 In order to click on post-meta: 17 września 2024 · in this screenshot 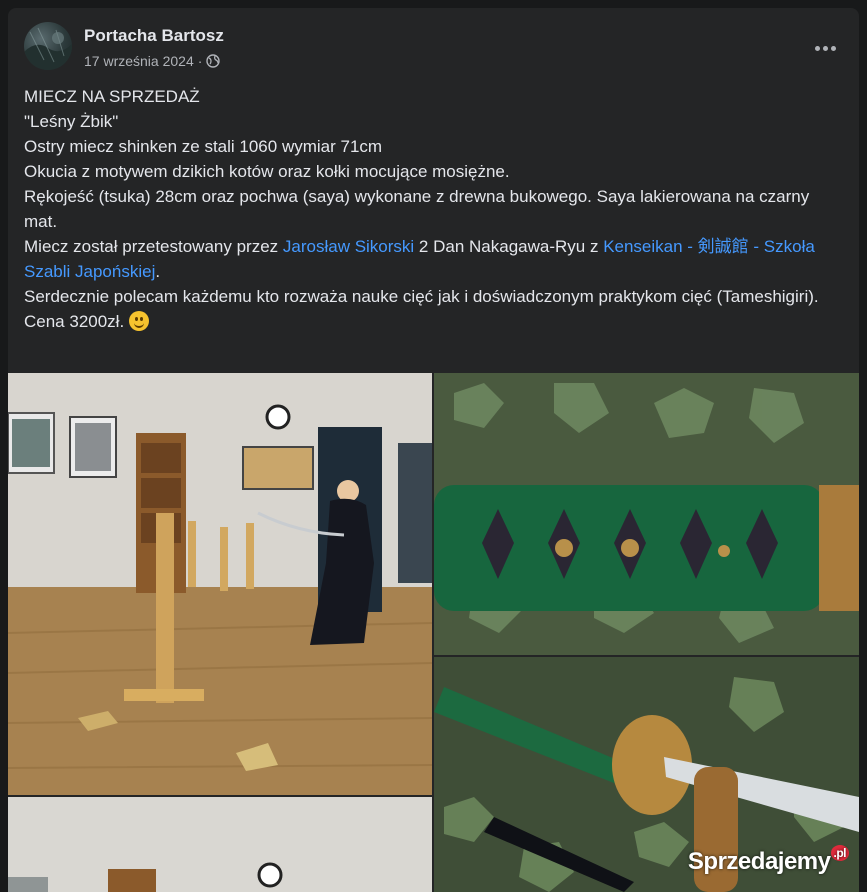, I will do `click(152, 61)`.